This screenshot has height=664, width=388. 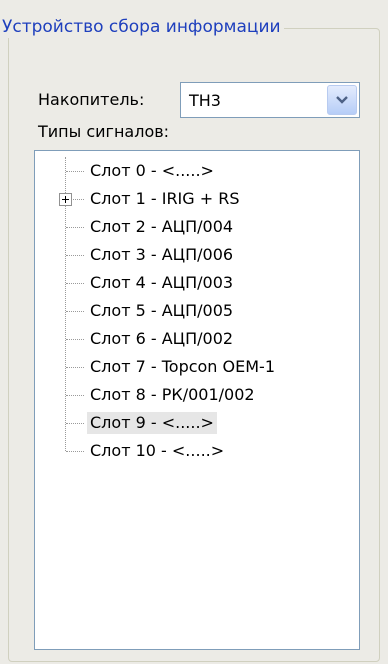 I want to click on tree-item-slot-10: Слот 10 - <.....>, so click(x=185, y=451).